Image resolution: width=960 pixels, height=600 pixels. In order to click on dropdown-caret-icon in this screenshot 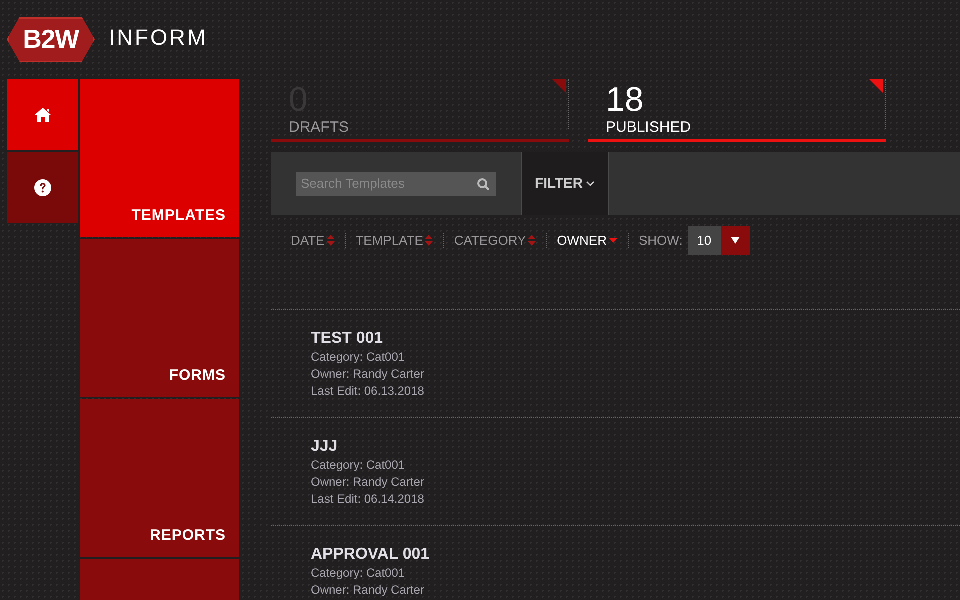, I will do `click(735, 240)`.